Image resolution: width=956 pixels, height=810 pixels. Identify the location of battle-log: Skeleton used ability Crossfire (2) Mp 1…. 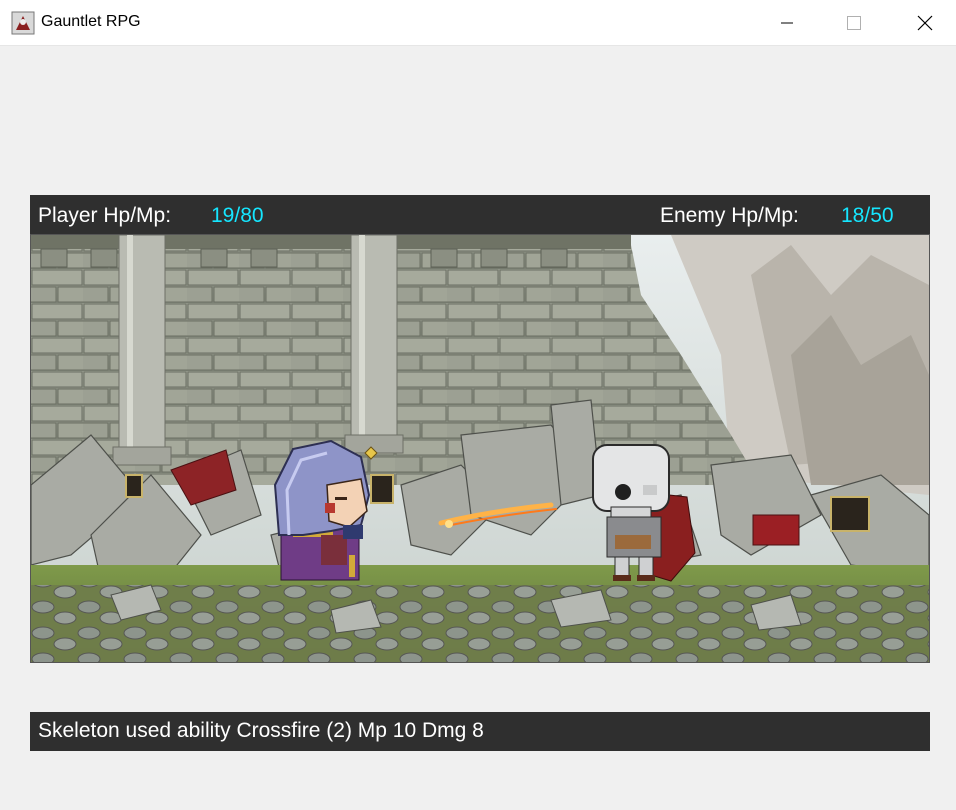
(480, 731).